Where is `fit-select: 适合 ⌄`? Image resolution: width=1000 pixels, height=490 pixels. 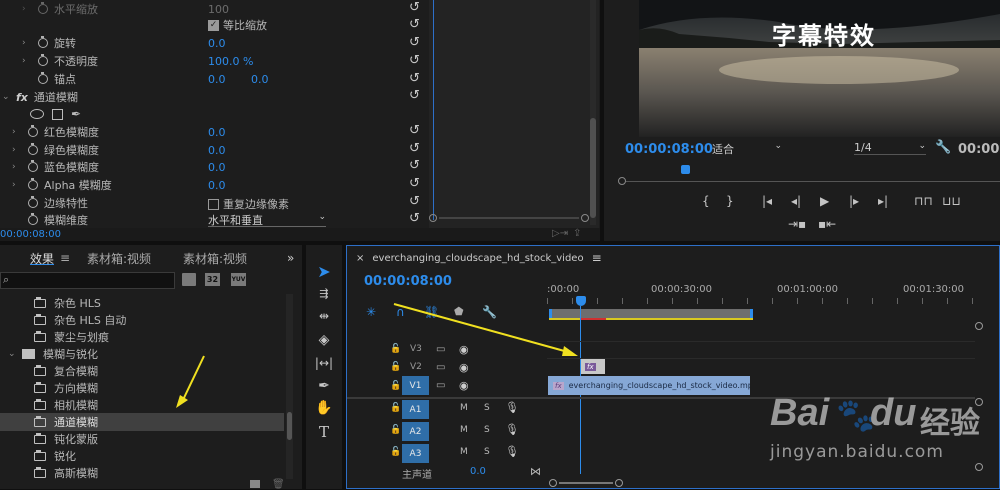
fit-select: 适合 ⌄ is located at coordinates (747, 149).